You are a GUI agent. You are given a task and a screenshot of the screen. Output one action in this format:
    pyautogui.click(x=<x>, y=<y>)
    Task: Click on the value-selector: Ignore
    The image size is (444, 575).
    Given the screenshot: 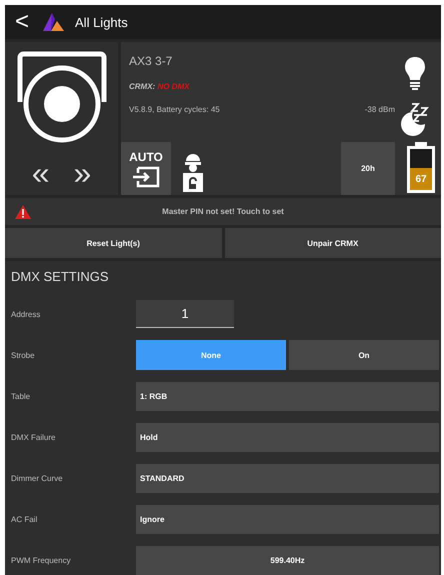 What is the action you would take?
    pyautogui.click(x=287, y=519)
    